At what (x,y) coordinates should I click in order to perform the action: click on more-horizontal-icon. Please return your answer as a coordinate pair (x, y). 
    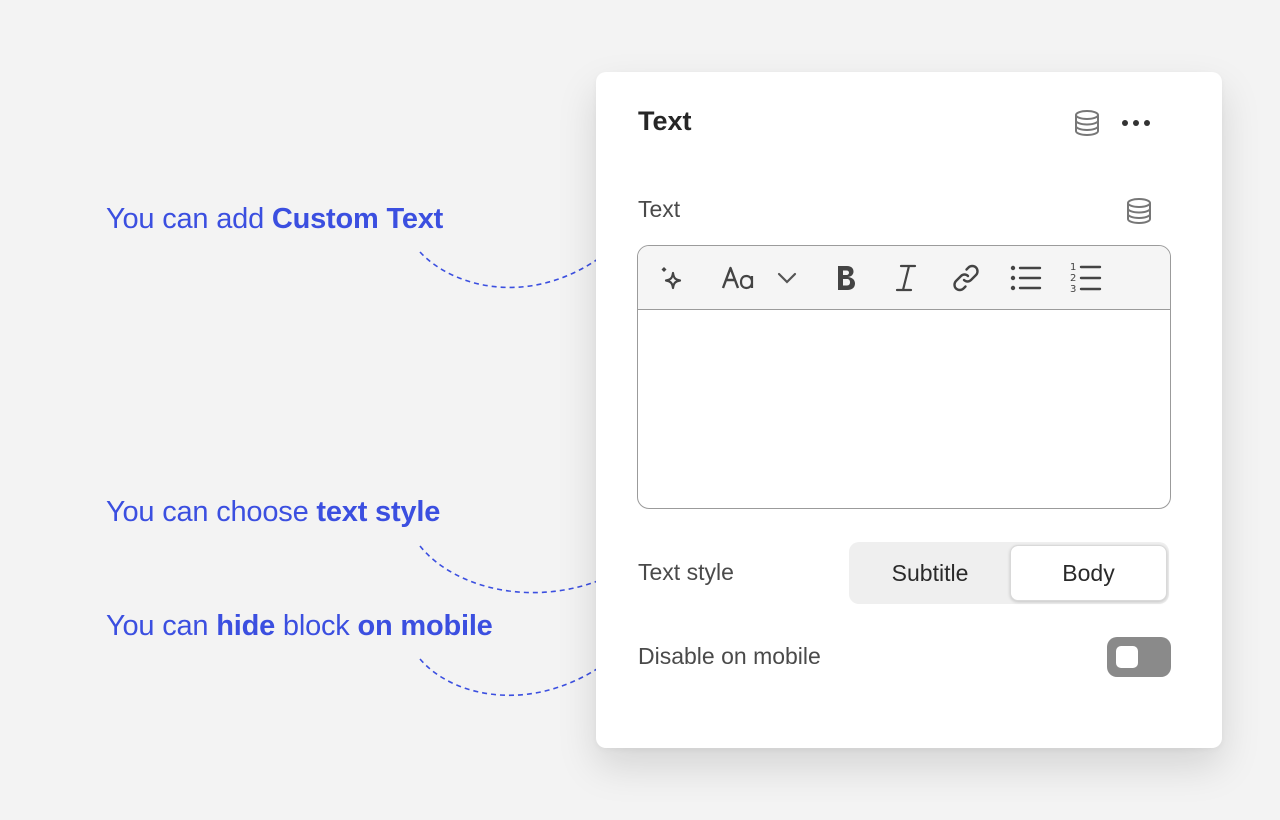
    Looking at the image, I should click on (1136, 123).